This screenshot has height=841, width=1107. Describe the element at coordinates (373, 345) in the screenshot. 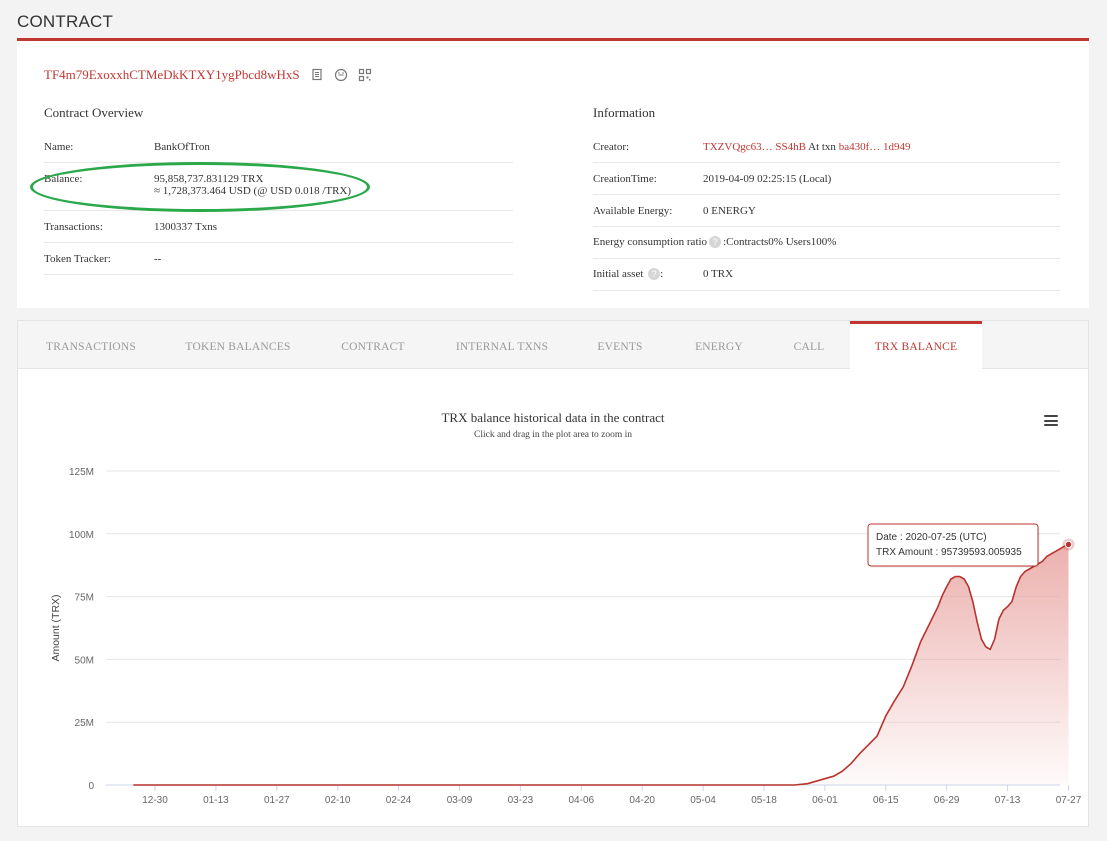

I see `tab-contract: CONTRACT` at that location.